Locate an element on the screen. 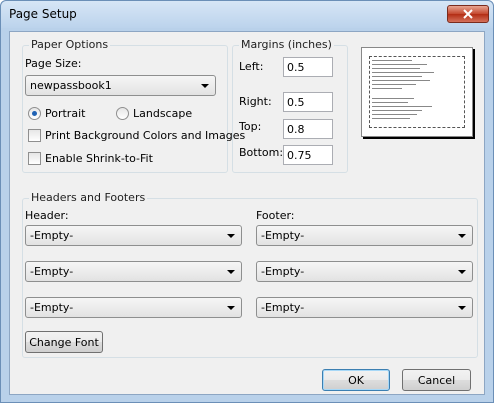  footer-select-3: -Empty- is located at coordinates (364, 307).